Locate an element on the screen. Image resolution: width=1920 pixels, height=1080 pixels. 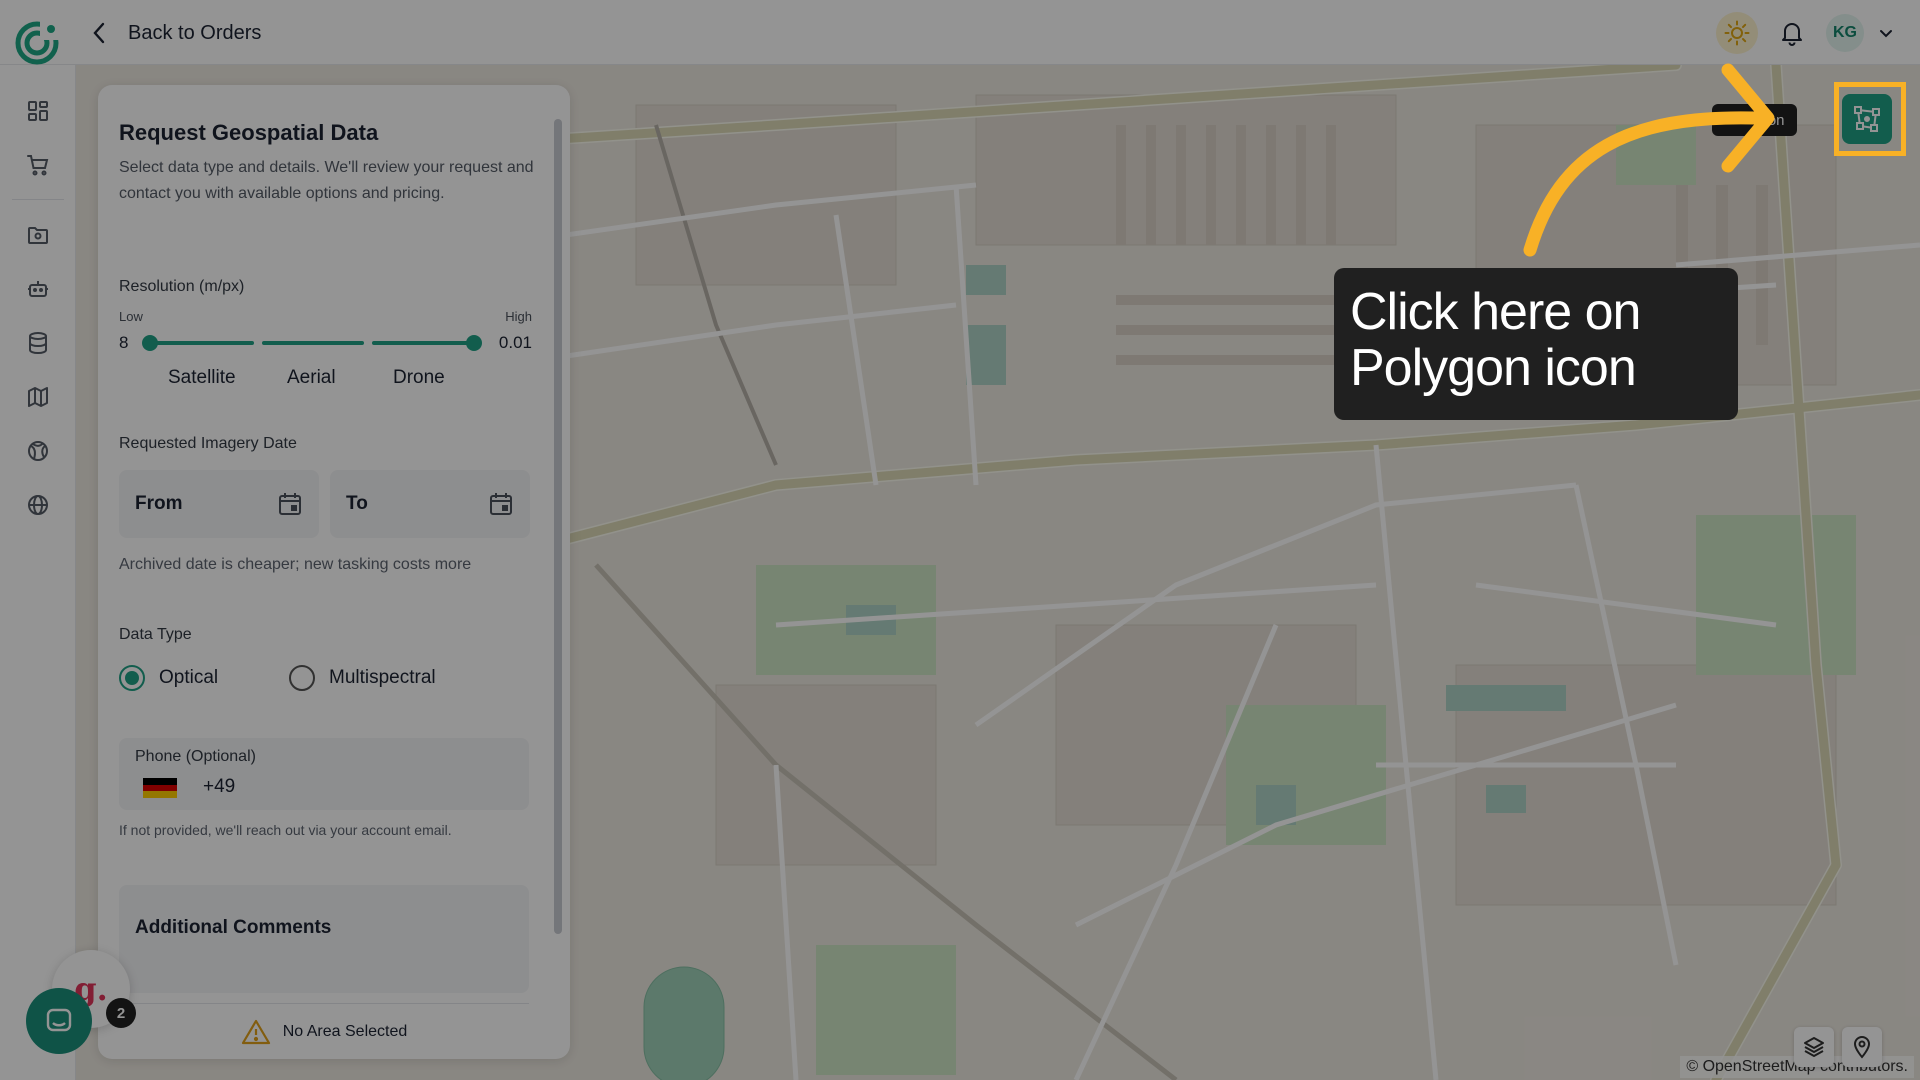
folder-icon is located at coordinates (38, 235).